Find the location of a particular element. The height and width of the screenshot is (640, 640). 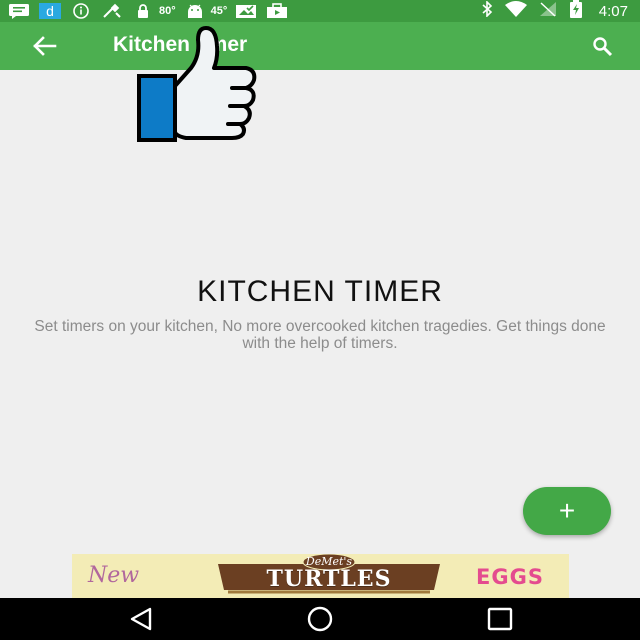

ad-banner: New DeMet's TURTLES EGGS is located at coordinates (320, 576).